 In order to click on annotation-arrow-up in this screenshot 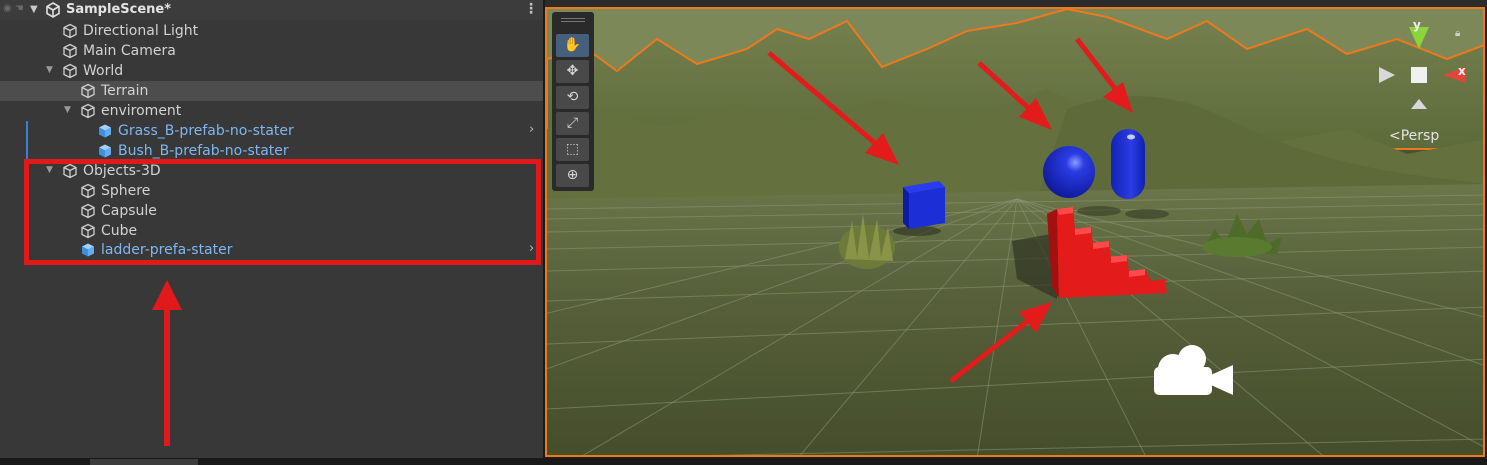, I will do `click(167, 363)`.